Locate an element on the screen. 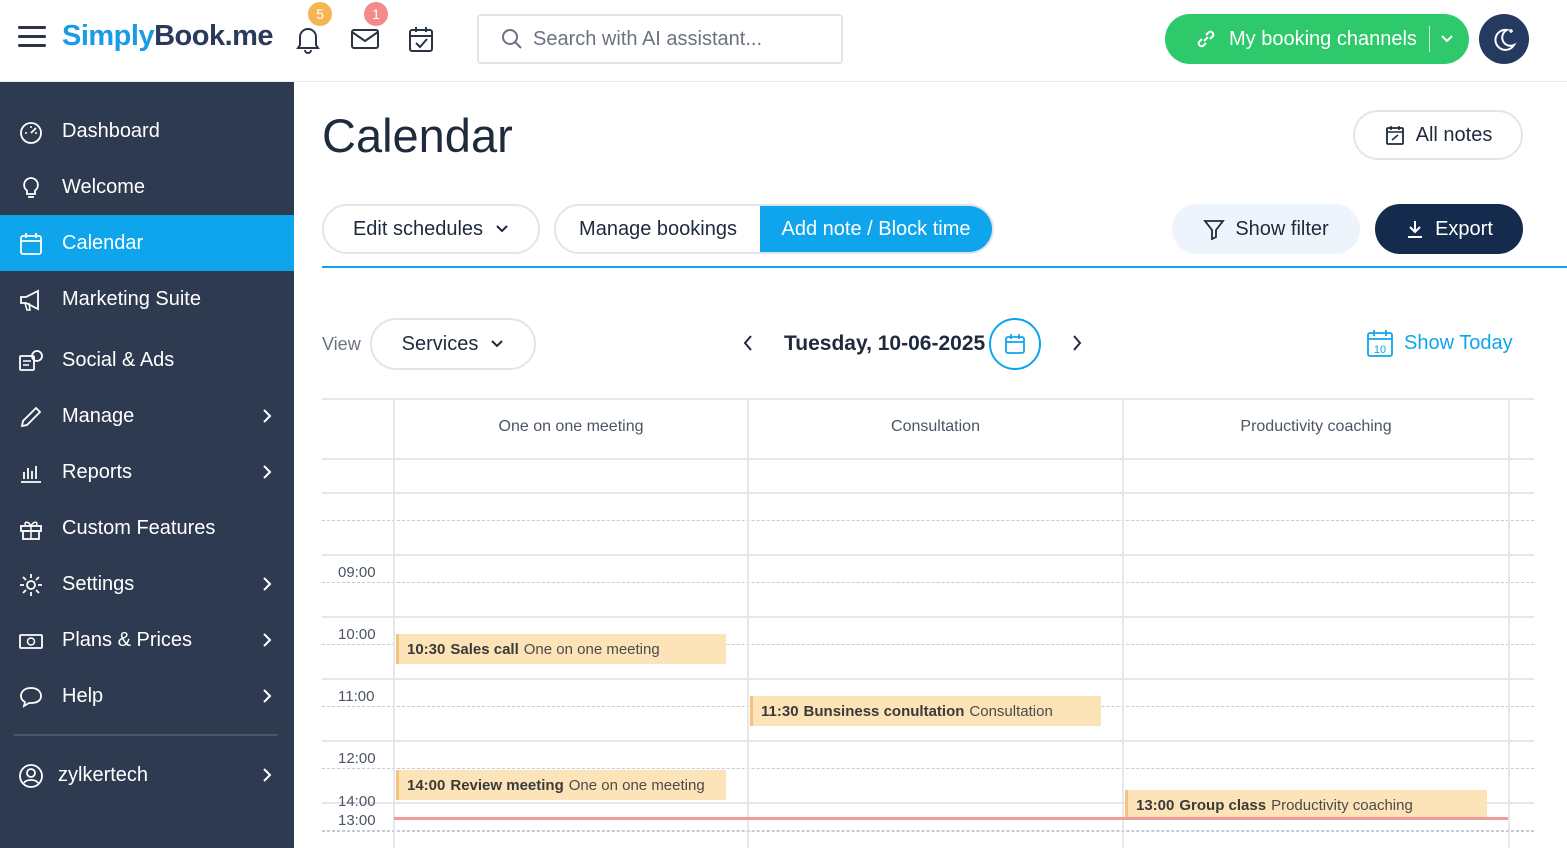  booking-event: 11:30 Bunsiness conultation Consultation is located at coordinates (925, 711).